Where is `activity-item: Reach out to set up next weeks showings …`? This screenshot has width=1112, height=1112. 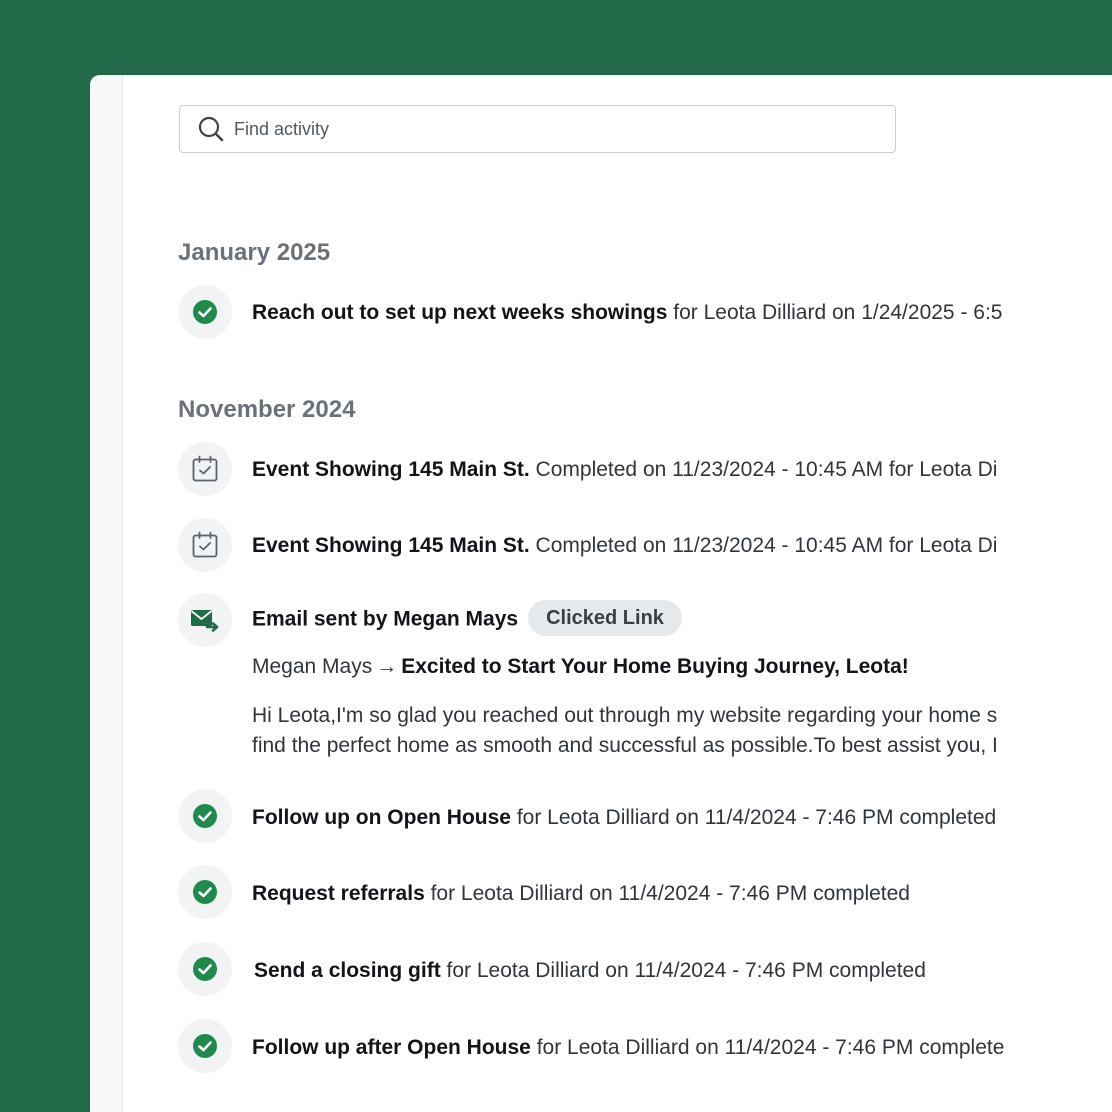 activity-item: Reach out to set up next weeks showings … is located at coordinates (627, 313).